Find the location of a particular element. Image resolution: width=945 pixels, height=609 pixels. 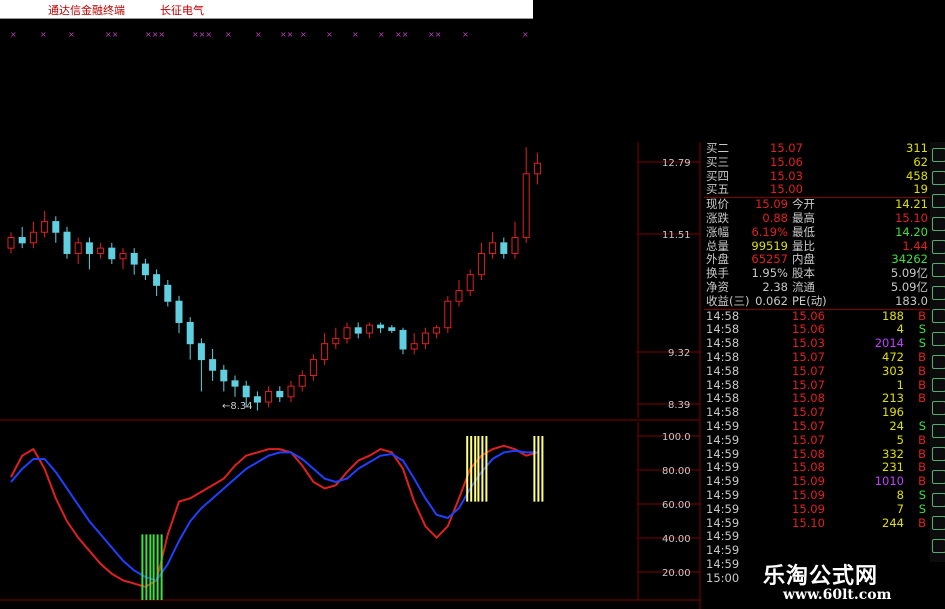

tick-row: 14:59 15.09 8 S is located at coordinates (817, 495).